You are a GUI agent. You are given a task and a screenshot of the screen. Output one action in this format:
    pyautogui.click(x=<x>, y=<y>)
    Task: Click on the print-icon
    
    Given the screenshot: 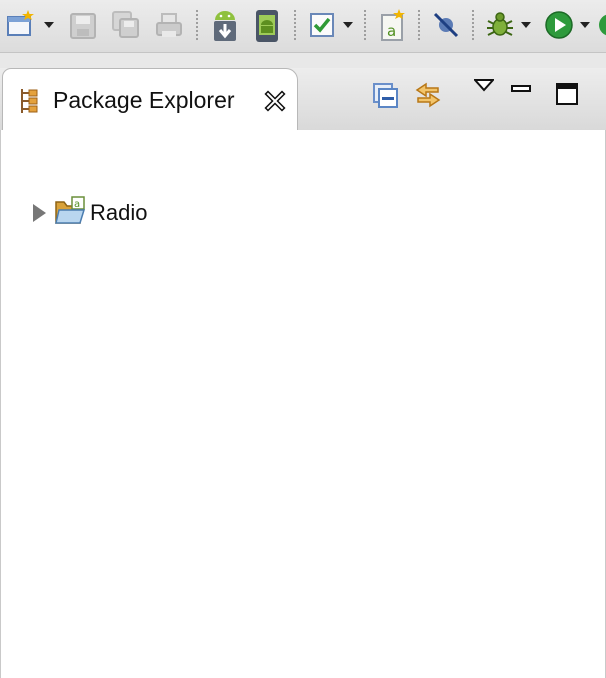 What is the action you would take?
    pyautogui.click(x=169, y=25)
    